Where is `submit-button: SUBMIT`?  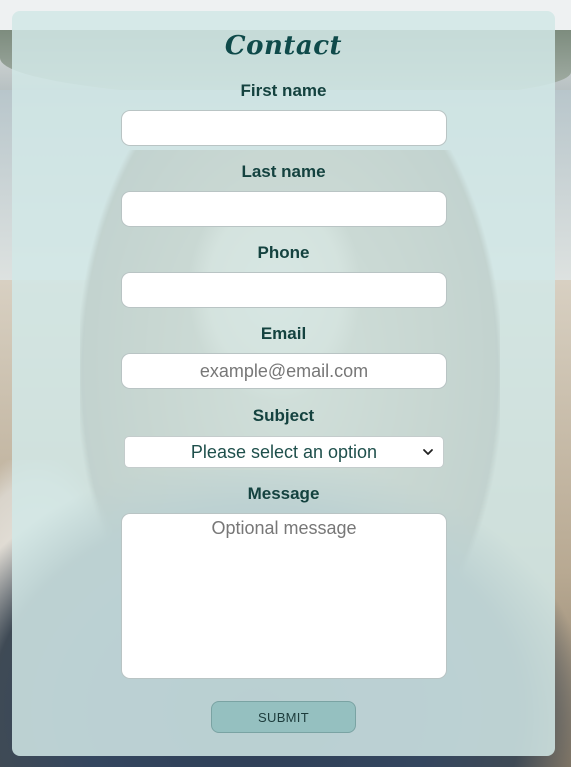
submit-button: SUBMIT is located at coordinates (283, 717).